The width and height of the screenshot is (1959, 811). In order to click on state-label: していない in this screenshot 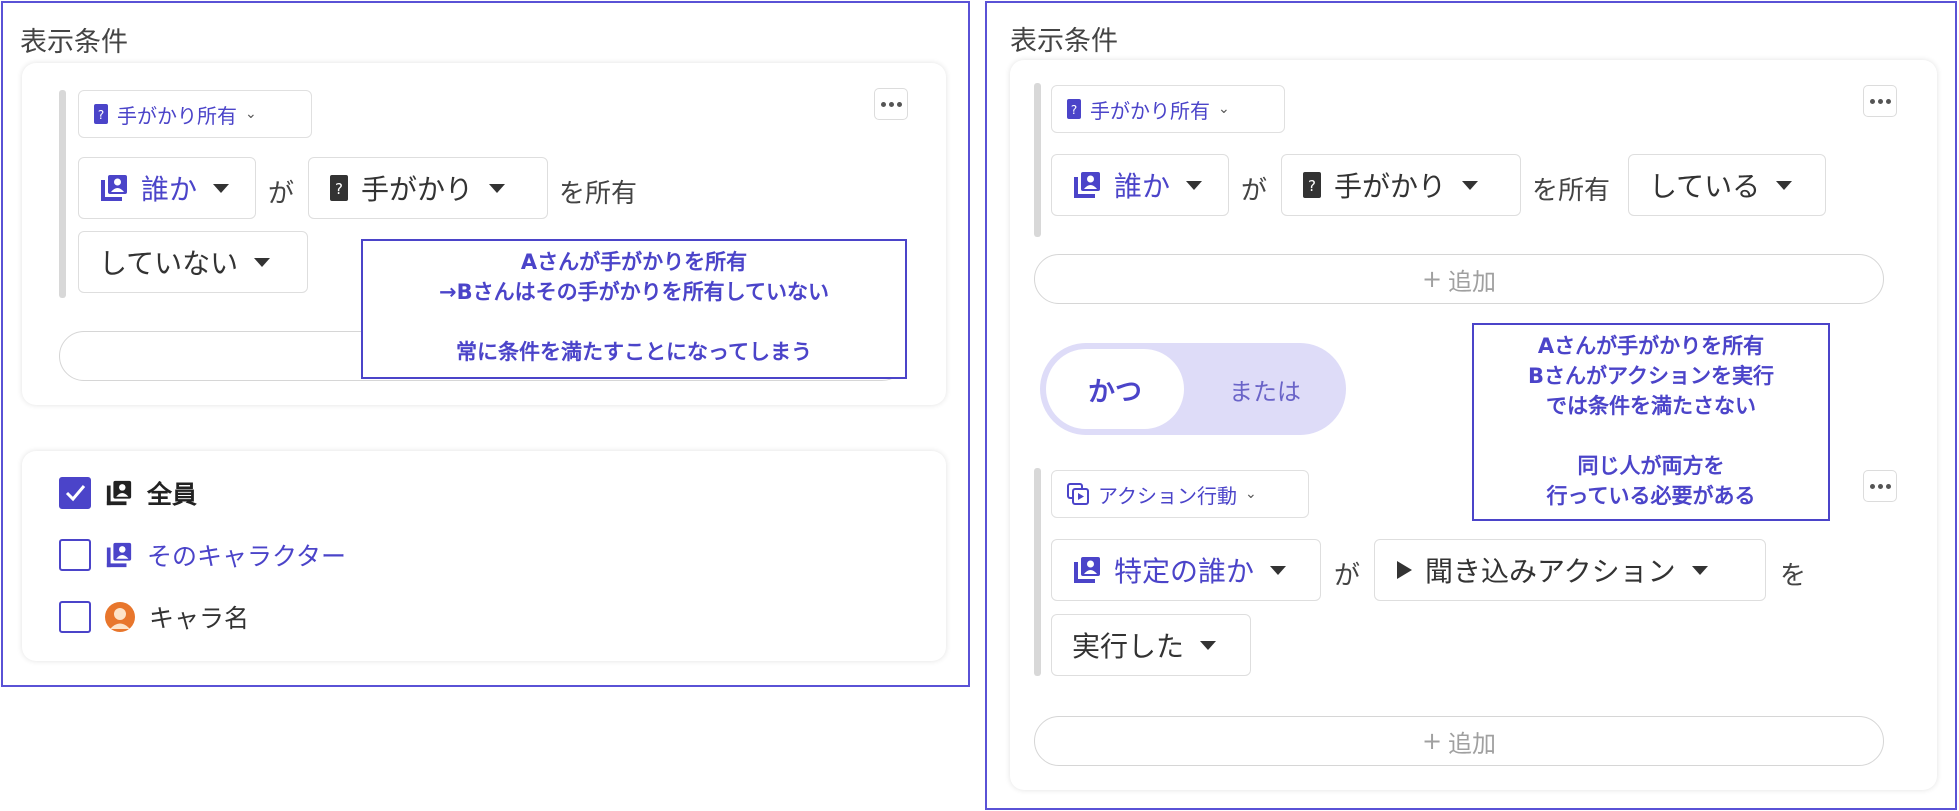, I will do `click(169, 263)`.